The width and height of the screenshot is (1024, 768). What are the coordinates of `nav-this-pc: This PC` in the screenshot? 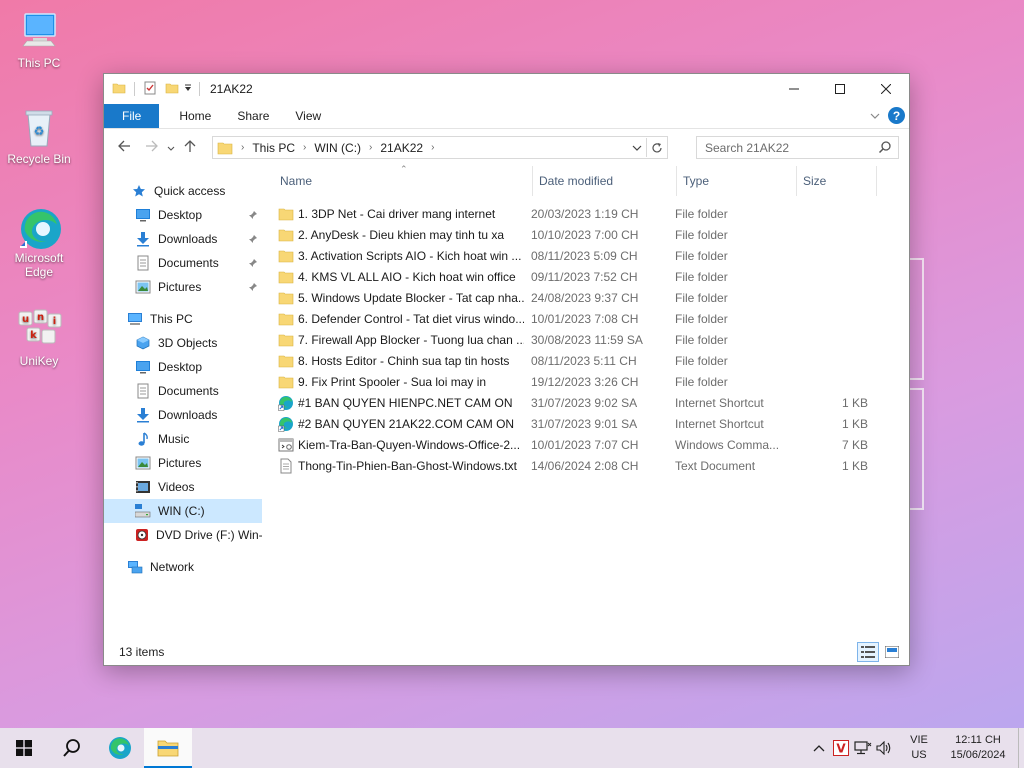 It's located at (183, 319).